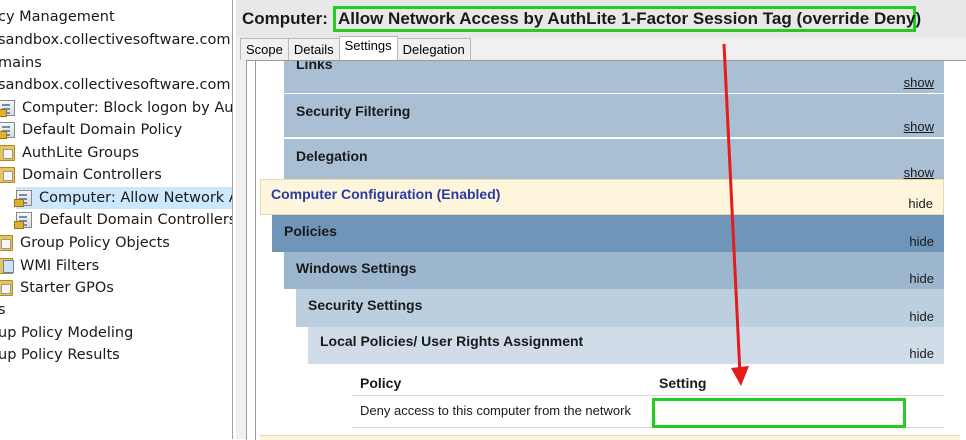  I want to click on tab-delegation: Delegation, so click(433, 49).